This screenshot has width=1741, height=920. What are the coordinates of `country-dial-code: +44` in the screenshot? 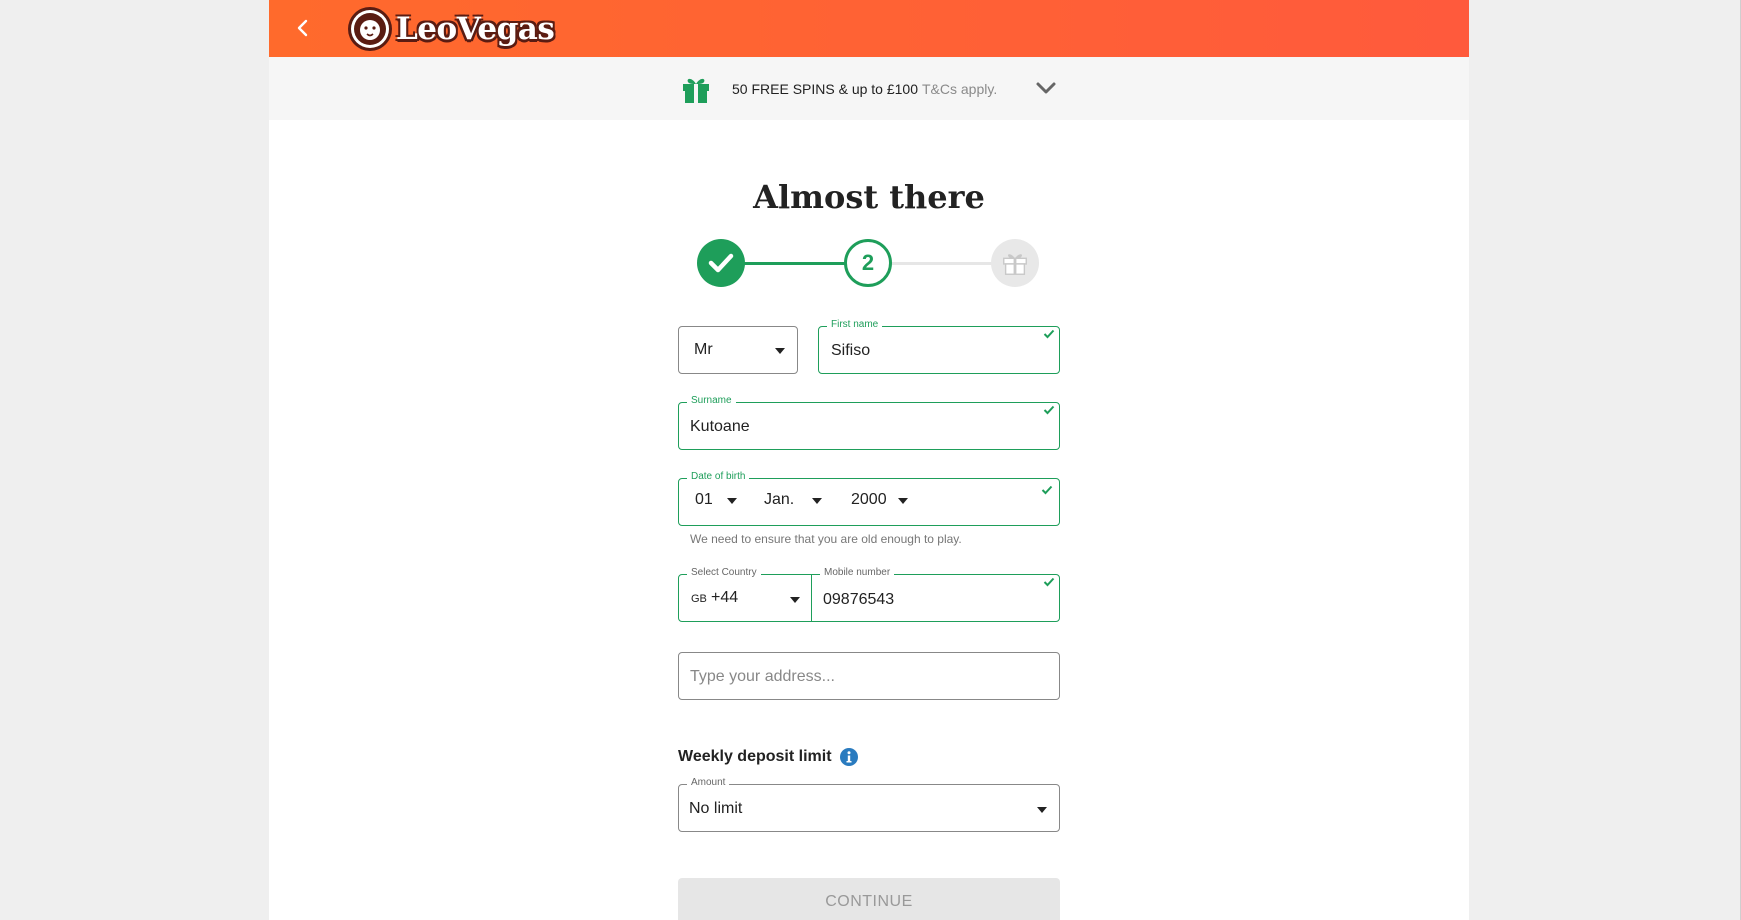 It's located at (725, 597).